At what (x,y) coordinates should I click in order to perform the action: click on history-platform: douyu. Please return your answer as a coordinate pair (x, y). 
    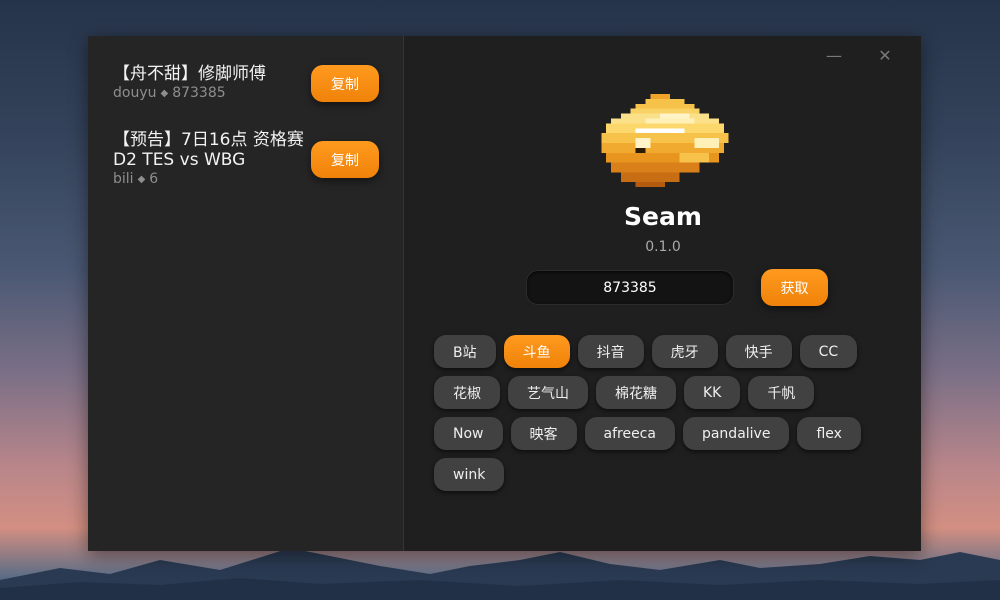
    Looking at the image, I should click on (135, 93).